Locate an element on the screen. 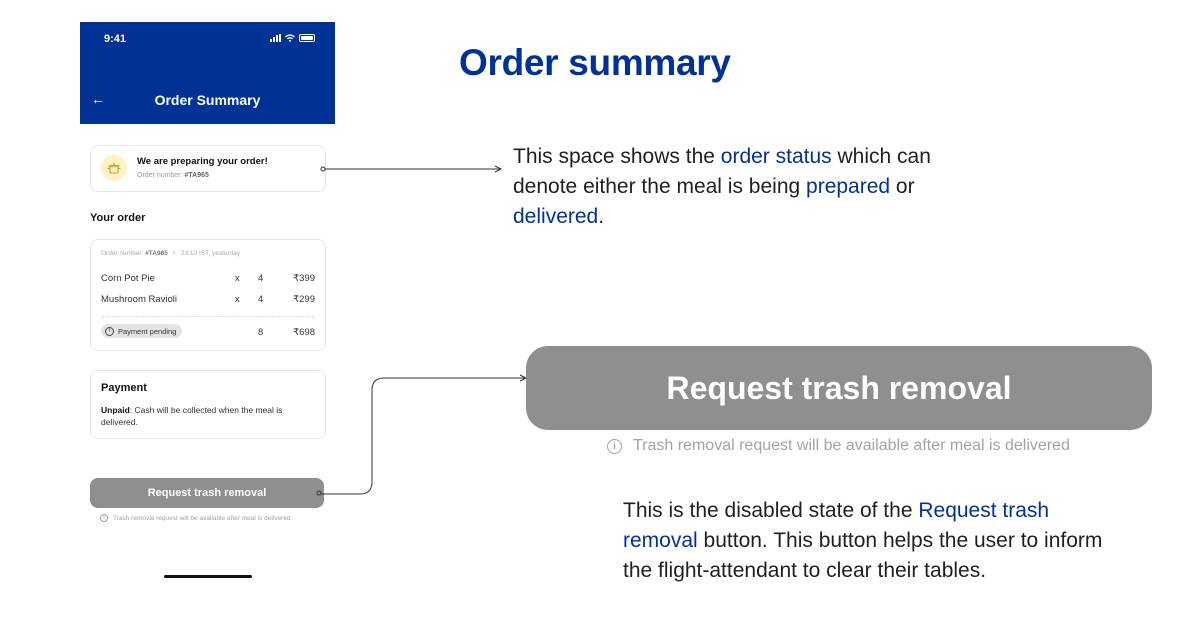 This screenshot has width=1200, height=630. home-indicator is located at coordinates (208, 576).